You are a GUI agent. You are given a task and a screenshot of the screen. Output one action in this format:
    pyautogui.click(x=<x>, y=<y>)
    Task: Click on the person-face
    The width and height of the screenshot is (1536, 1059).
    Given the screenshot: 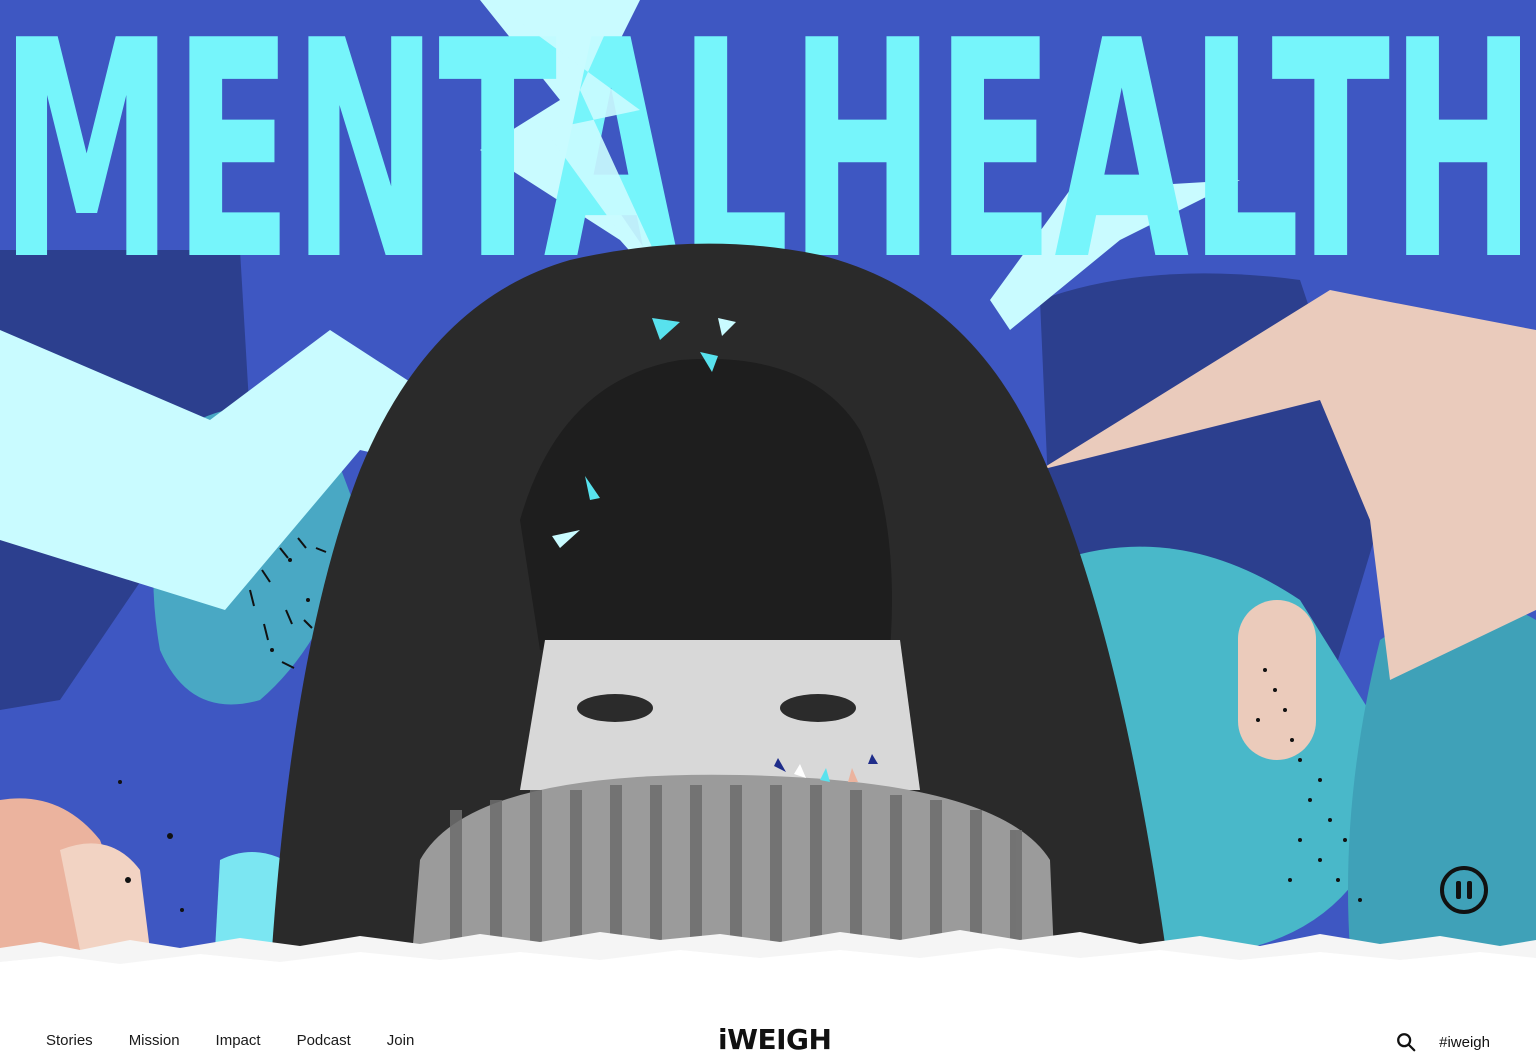 What is the action you would take?
    pyautogui.click(x=720, y=715)
    